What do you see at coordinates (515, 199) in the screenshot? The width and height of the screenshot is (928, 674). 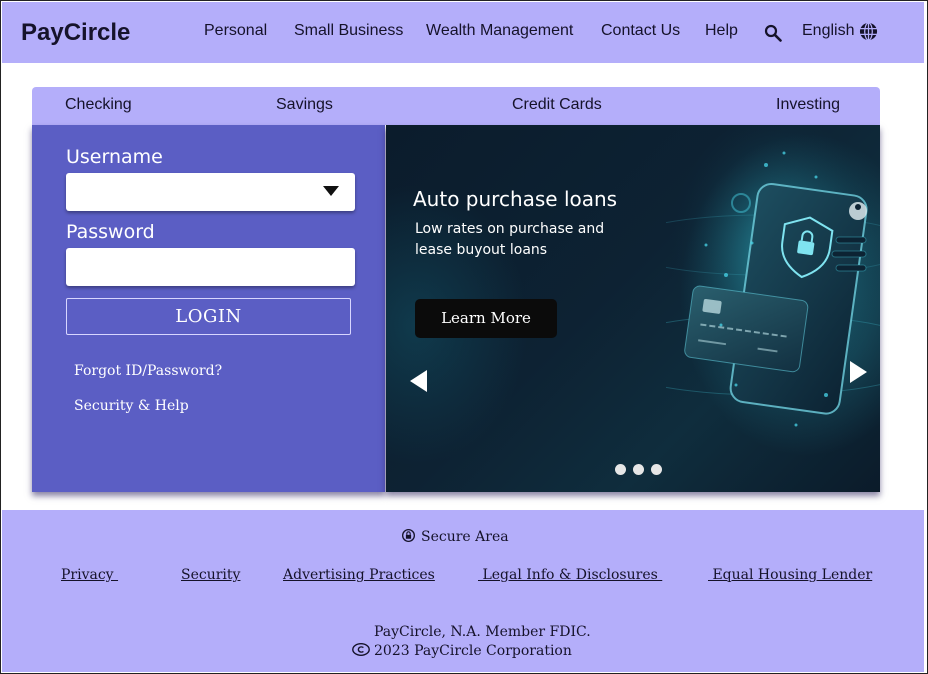 I see `hero-title: Auto purchase loans` at bounding box center [515, 199].